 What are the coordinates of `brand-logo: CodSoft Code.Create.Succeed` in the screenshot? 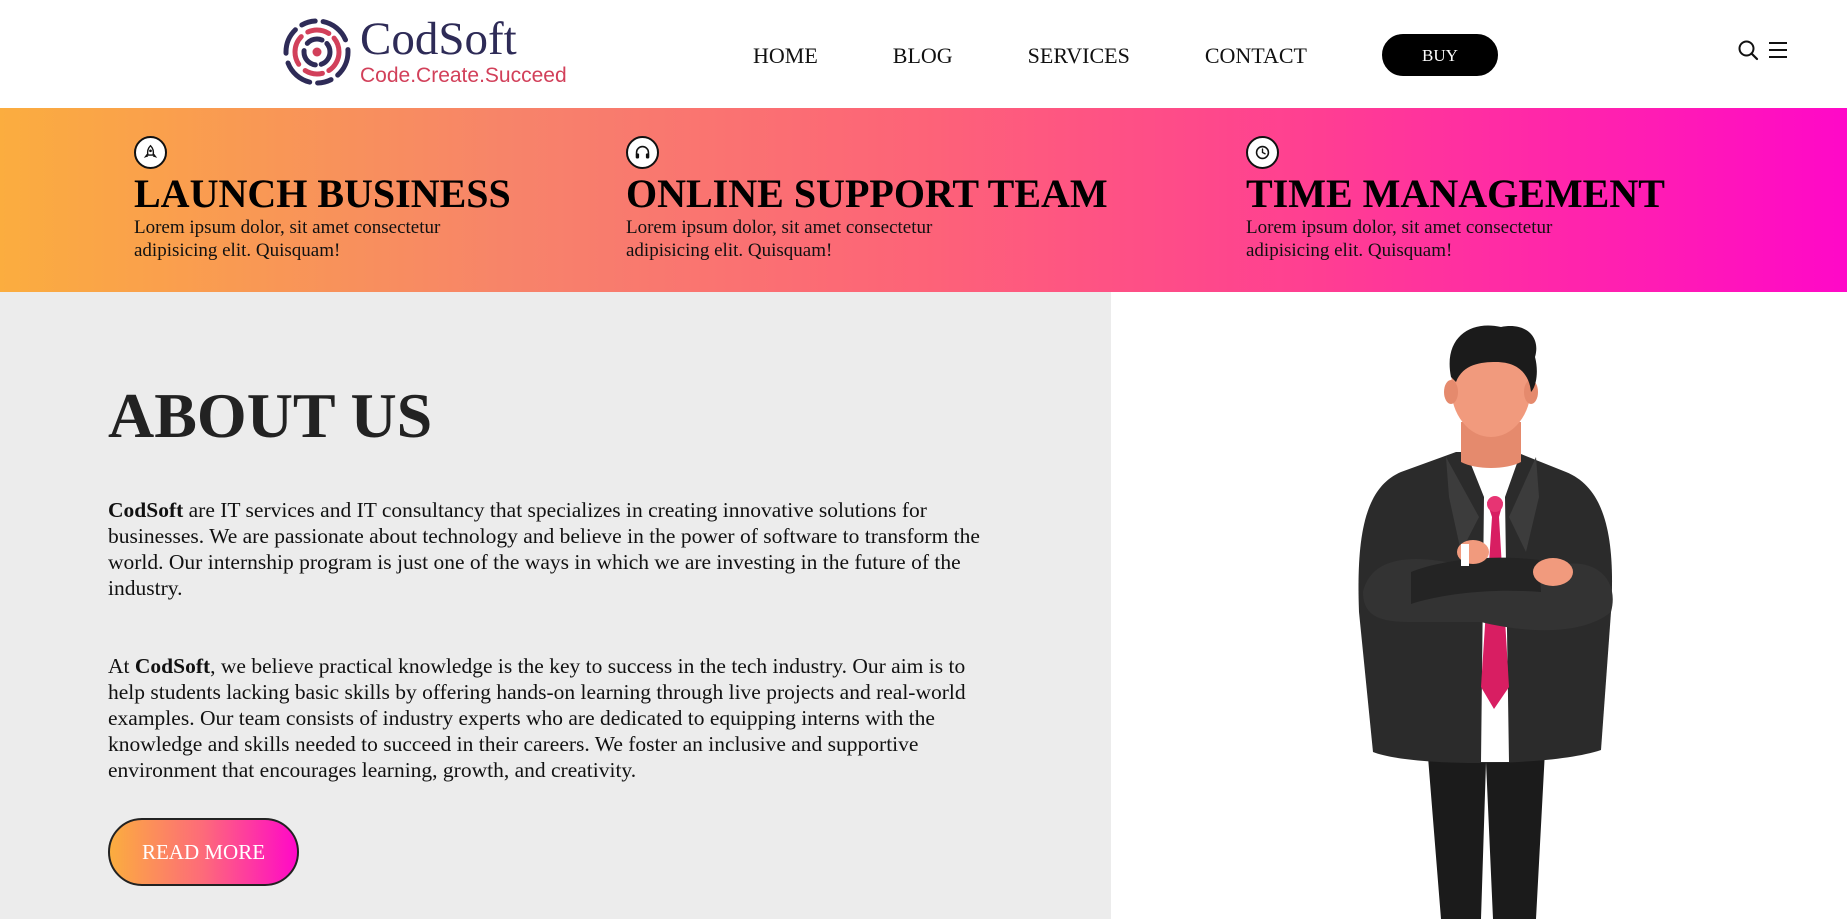 It's located at (424, 52).